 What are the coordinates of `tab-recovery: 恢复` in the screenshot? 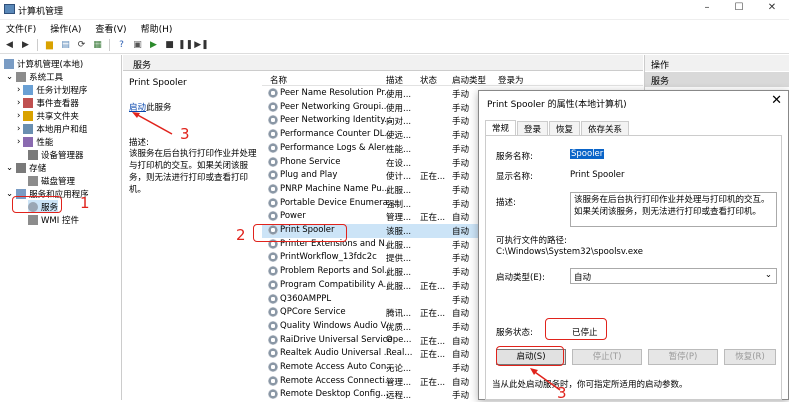 It's located at (565, 128).